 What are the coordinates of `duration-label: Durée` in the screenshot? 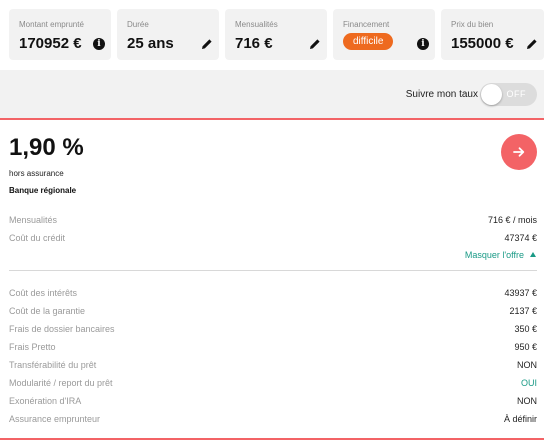 It's located at (138, 24).